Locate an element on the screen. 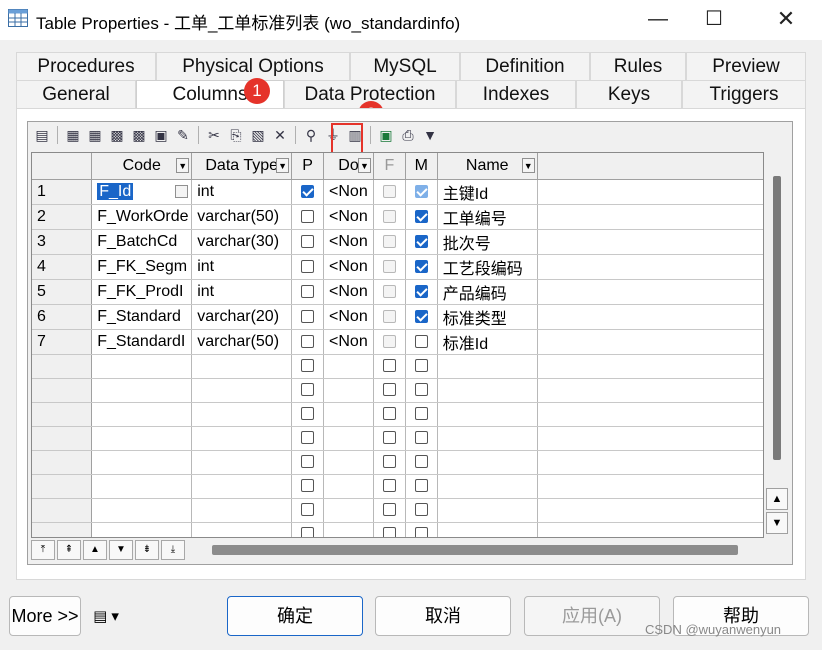 Image resolution: width=822 pixels, height=650 pixels. cell-data-type: varchar(20) is located at coordinates (242, 317).